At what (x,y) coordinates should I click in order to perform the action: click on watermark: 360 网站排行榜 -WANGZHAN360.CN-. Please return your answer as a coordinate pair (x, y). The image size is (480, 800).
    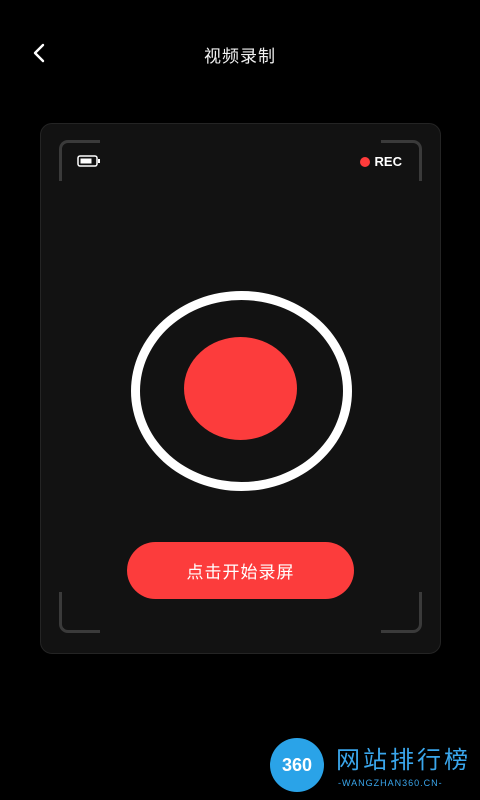
    Looking at the image, I should click on (375, 768).